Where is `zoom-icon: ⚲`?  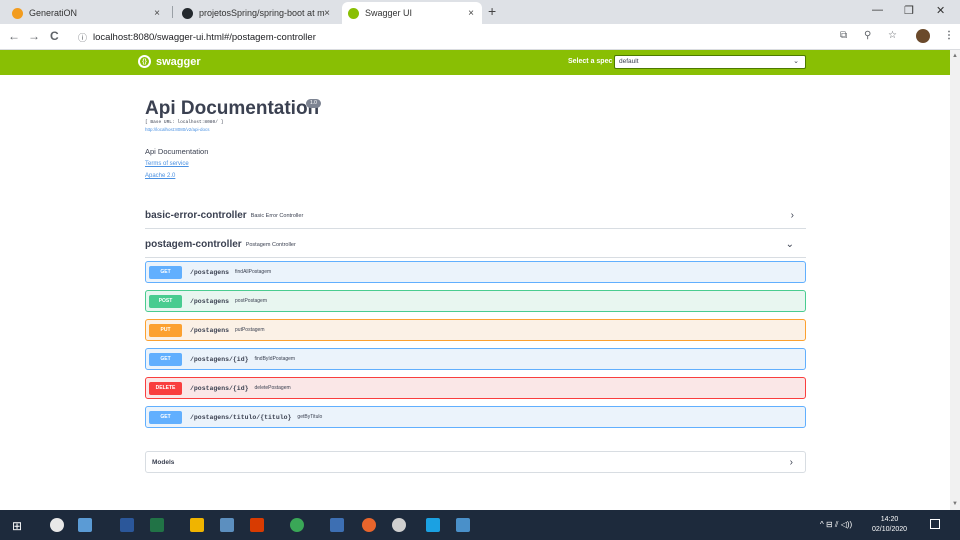
zoom-icon: ⚲ is located at coordinates (867, 35).